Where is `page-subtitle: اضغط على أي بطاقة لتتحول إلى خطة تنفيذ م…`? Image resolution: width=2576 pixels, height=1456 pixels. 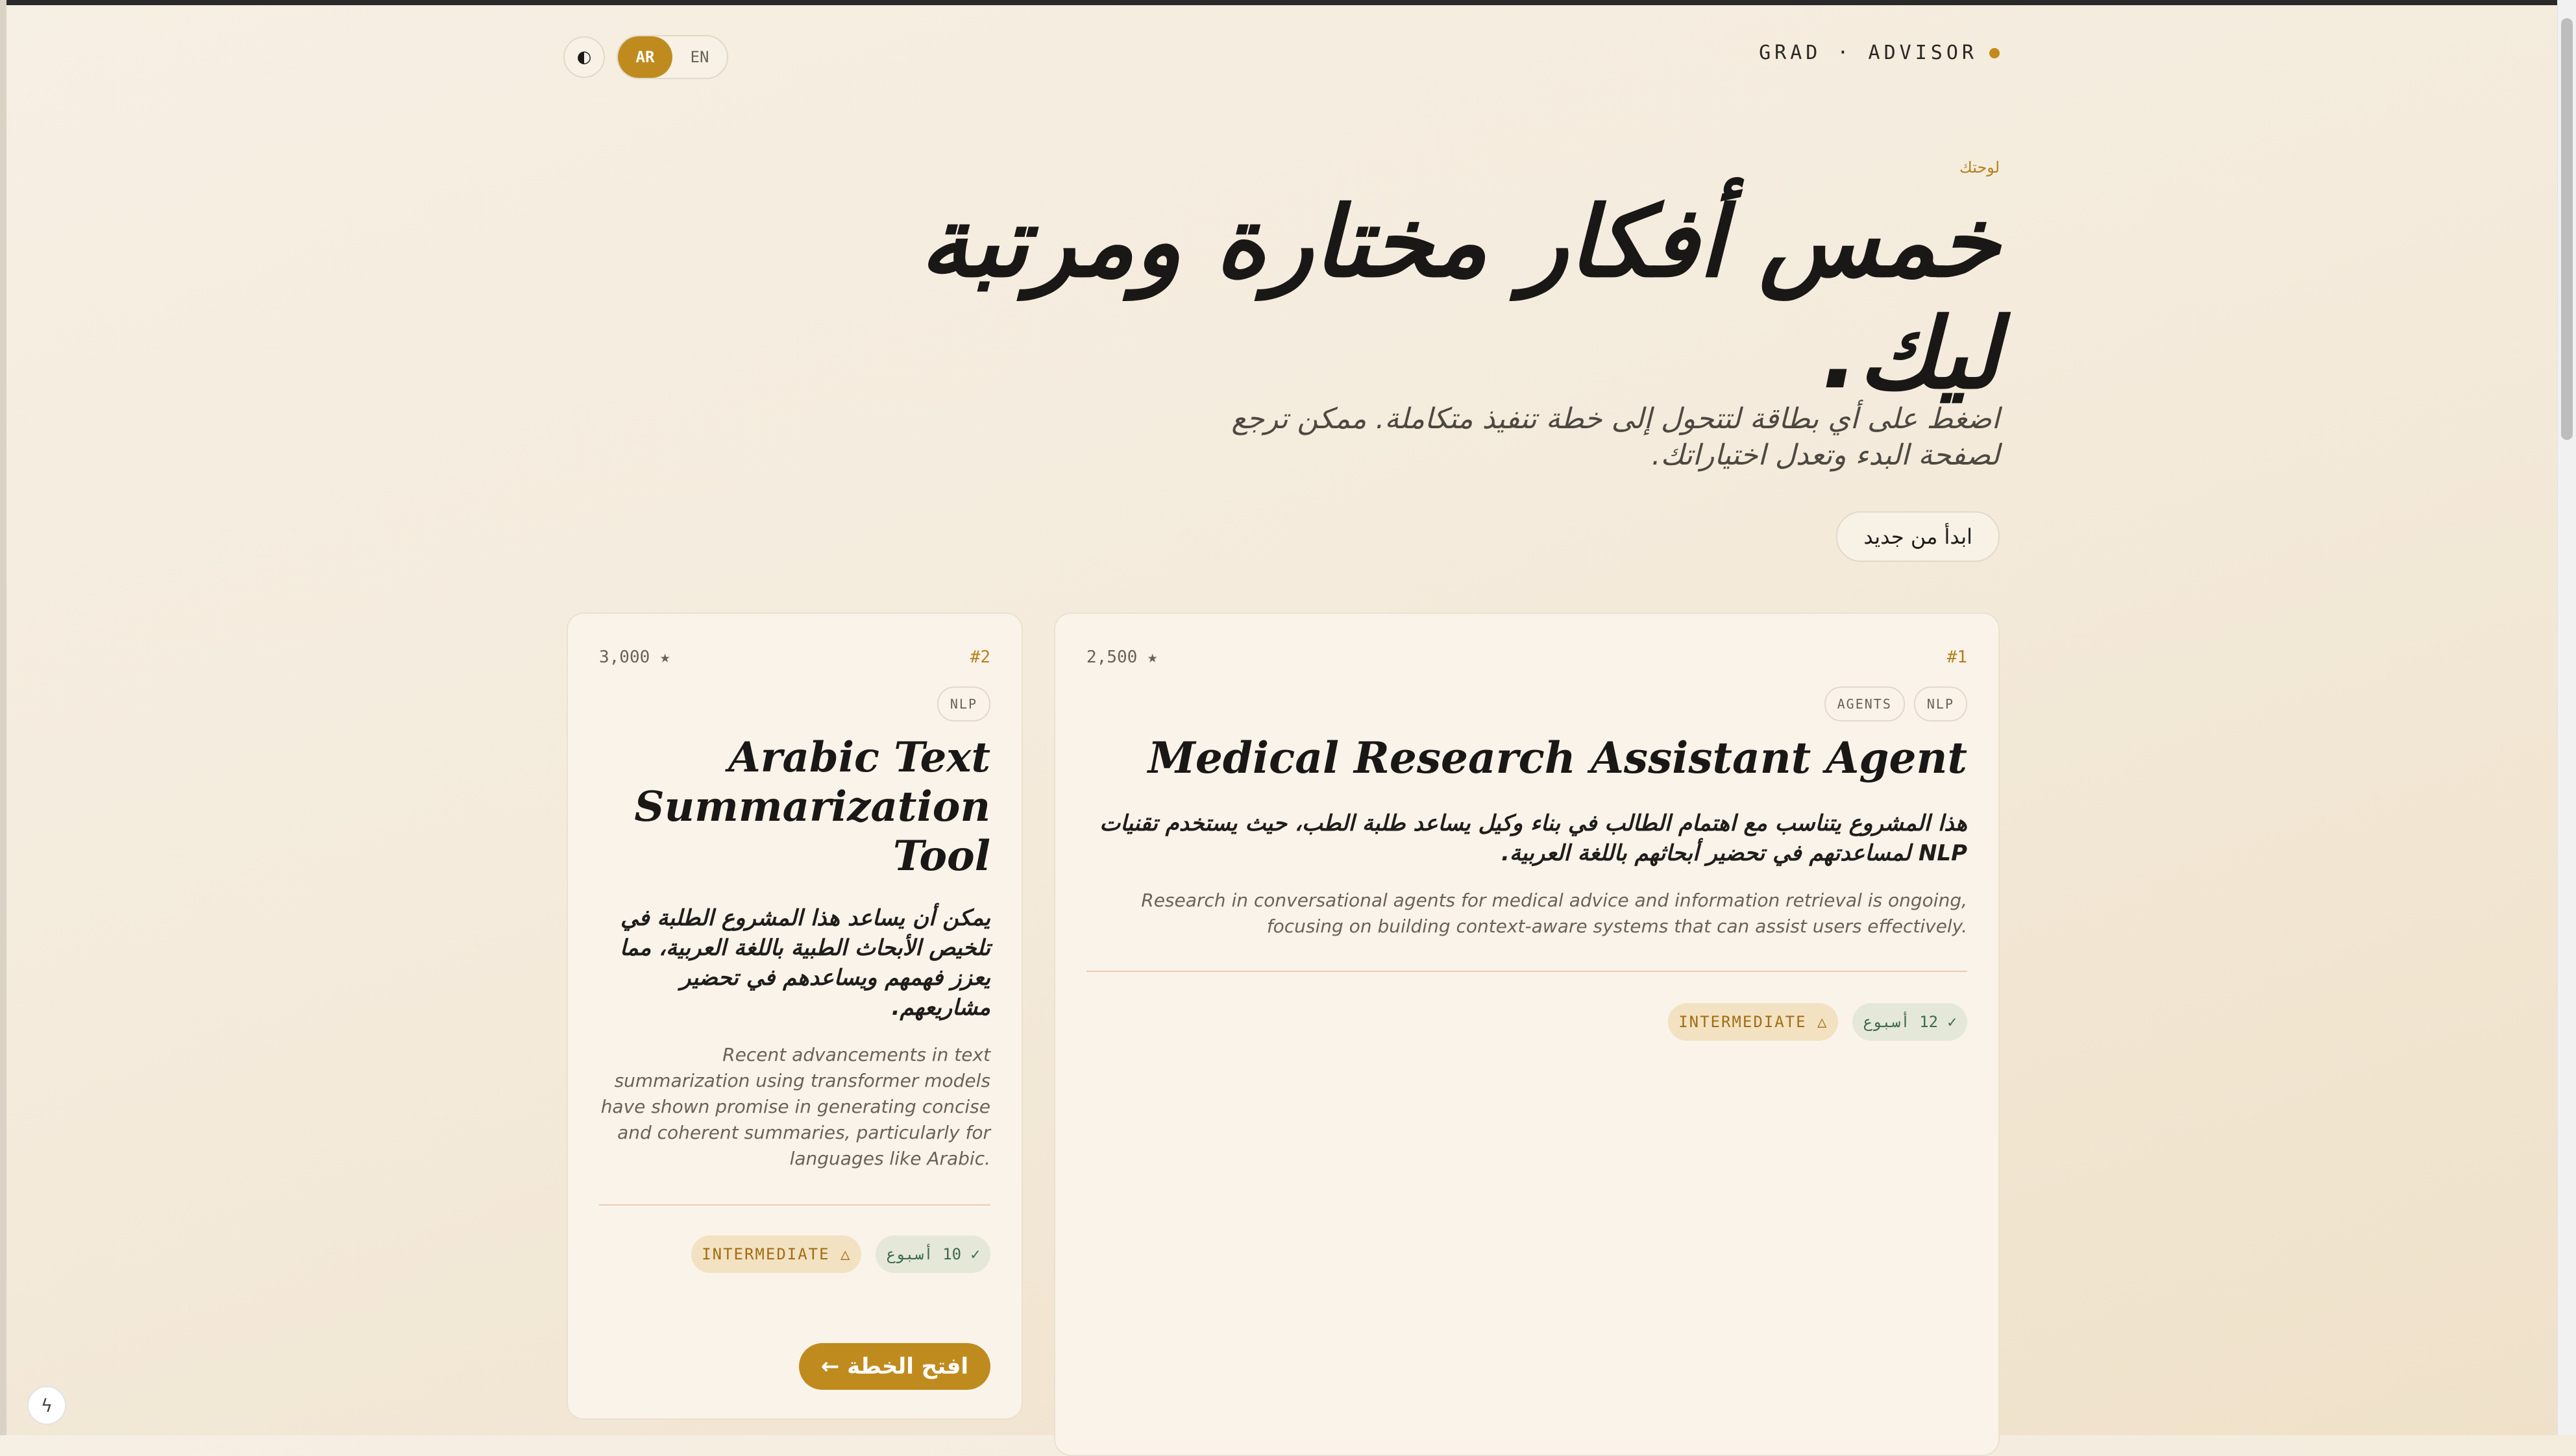 page-subtitle: اضغط على أي بطاقة لتتحول إلى خطة تنفيذ م… is located at coordinates (1615, 437).